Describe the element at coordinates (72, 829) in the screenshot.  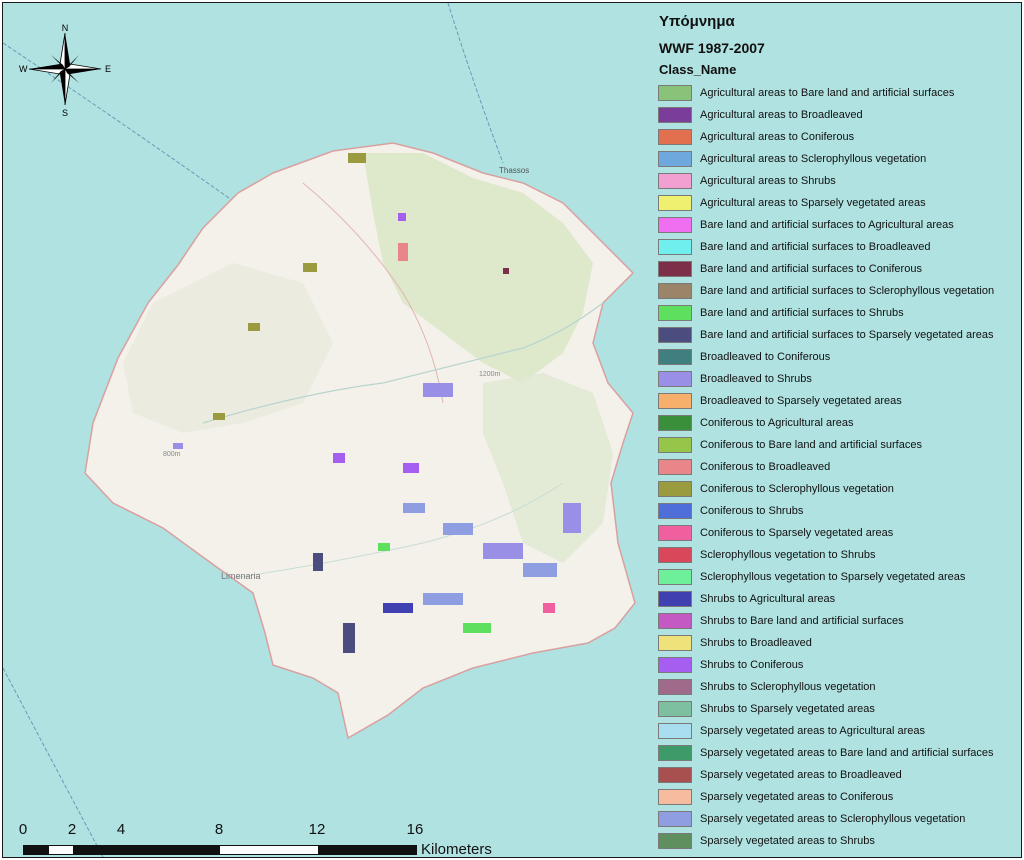
I see `scale-tick-label: 2` at that location.